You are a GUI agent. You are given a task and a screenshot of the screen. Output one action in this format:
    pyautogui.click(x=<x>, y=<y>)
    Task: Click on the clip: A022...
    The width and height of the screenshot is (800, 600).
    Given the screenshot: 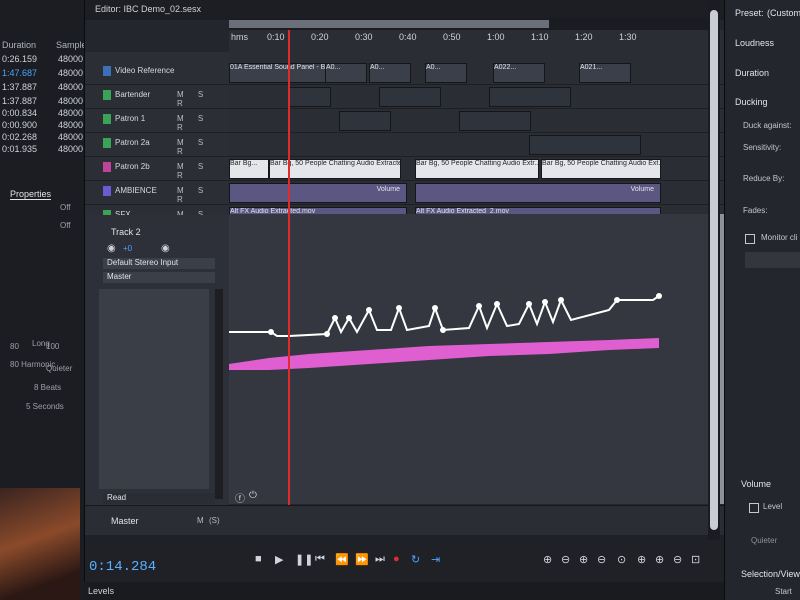 What is the action you would take?
    pyautogui.click(x=519, y=73)
    